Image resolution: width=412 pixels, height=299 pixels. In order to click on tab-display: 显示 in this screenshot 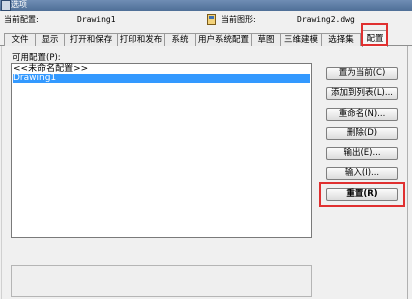, I will do `click(50, 39)`.